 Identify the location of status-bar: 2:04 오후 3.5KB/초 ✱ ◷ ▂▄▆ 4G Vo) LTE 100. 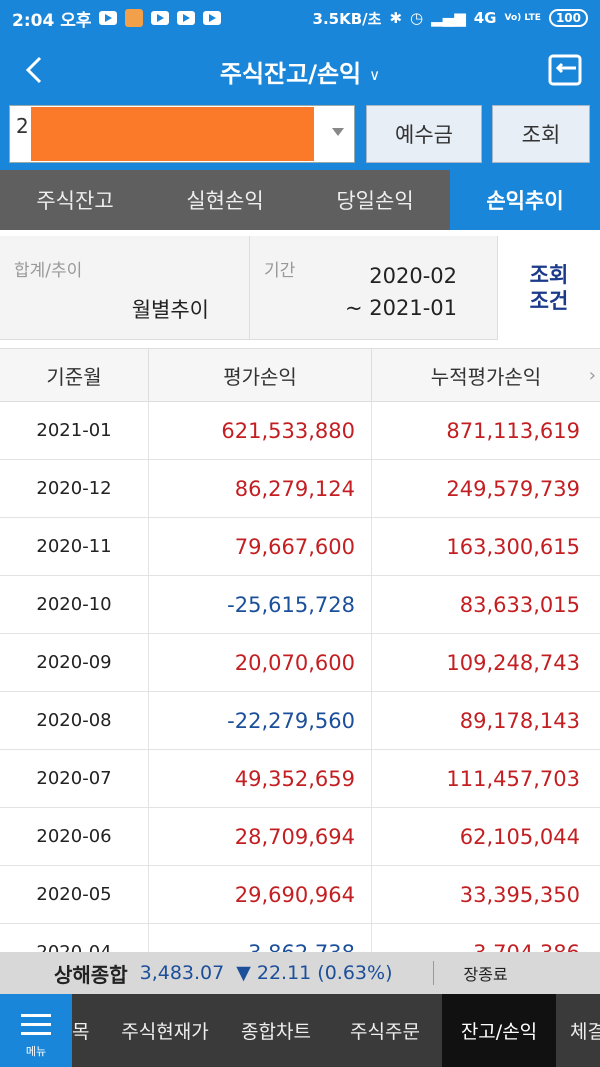
(300, 18).